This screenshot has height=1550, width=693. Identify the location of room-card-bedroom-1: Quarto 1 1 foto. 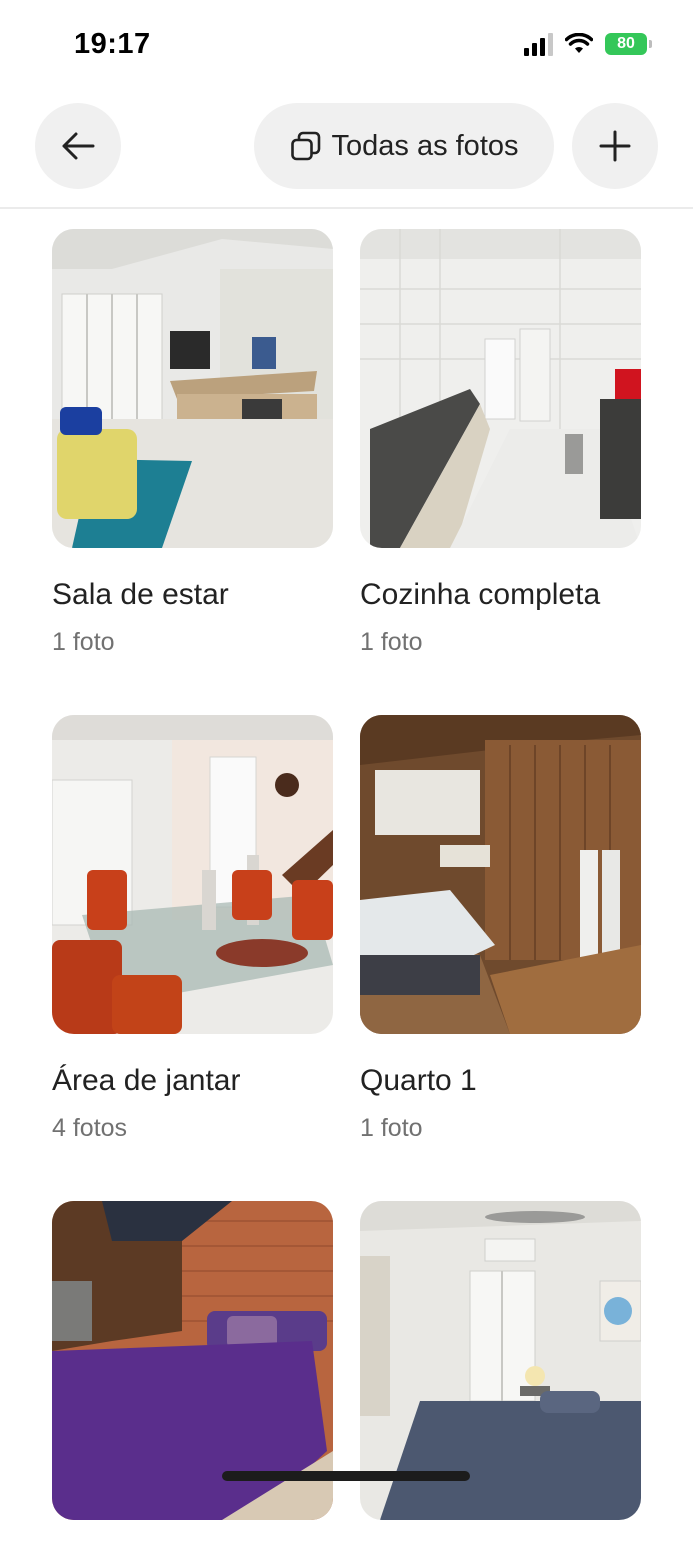
(500, 929).